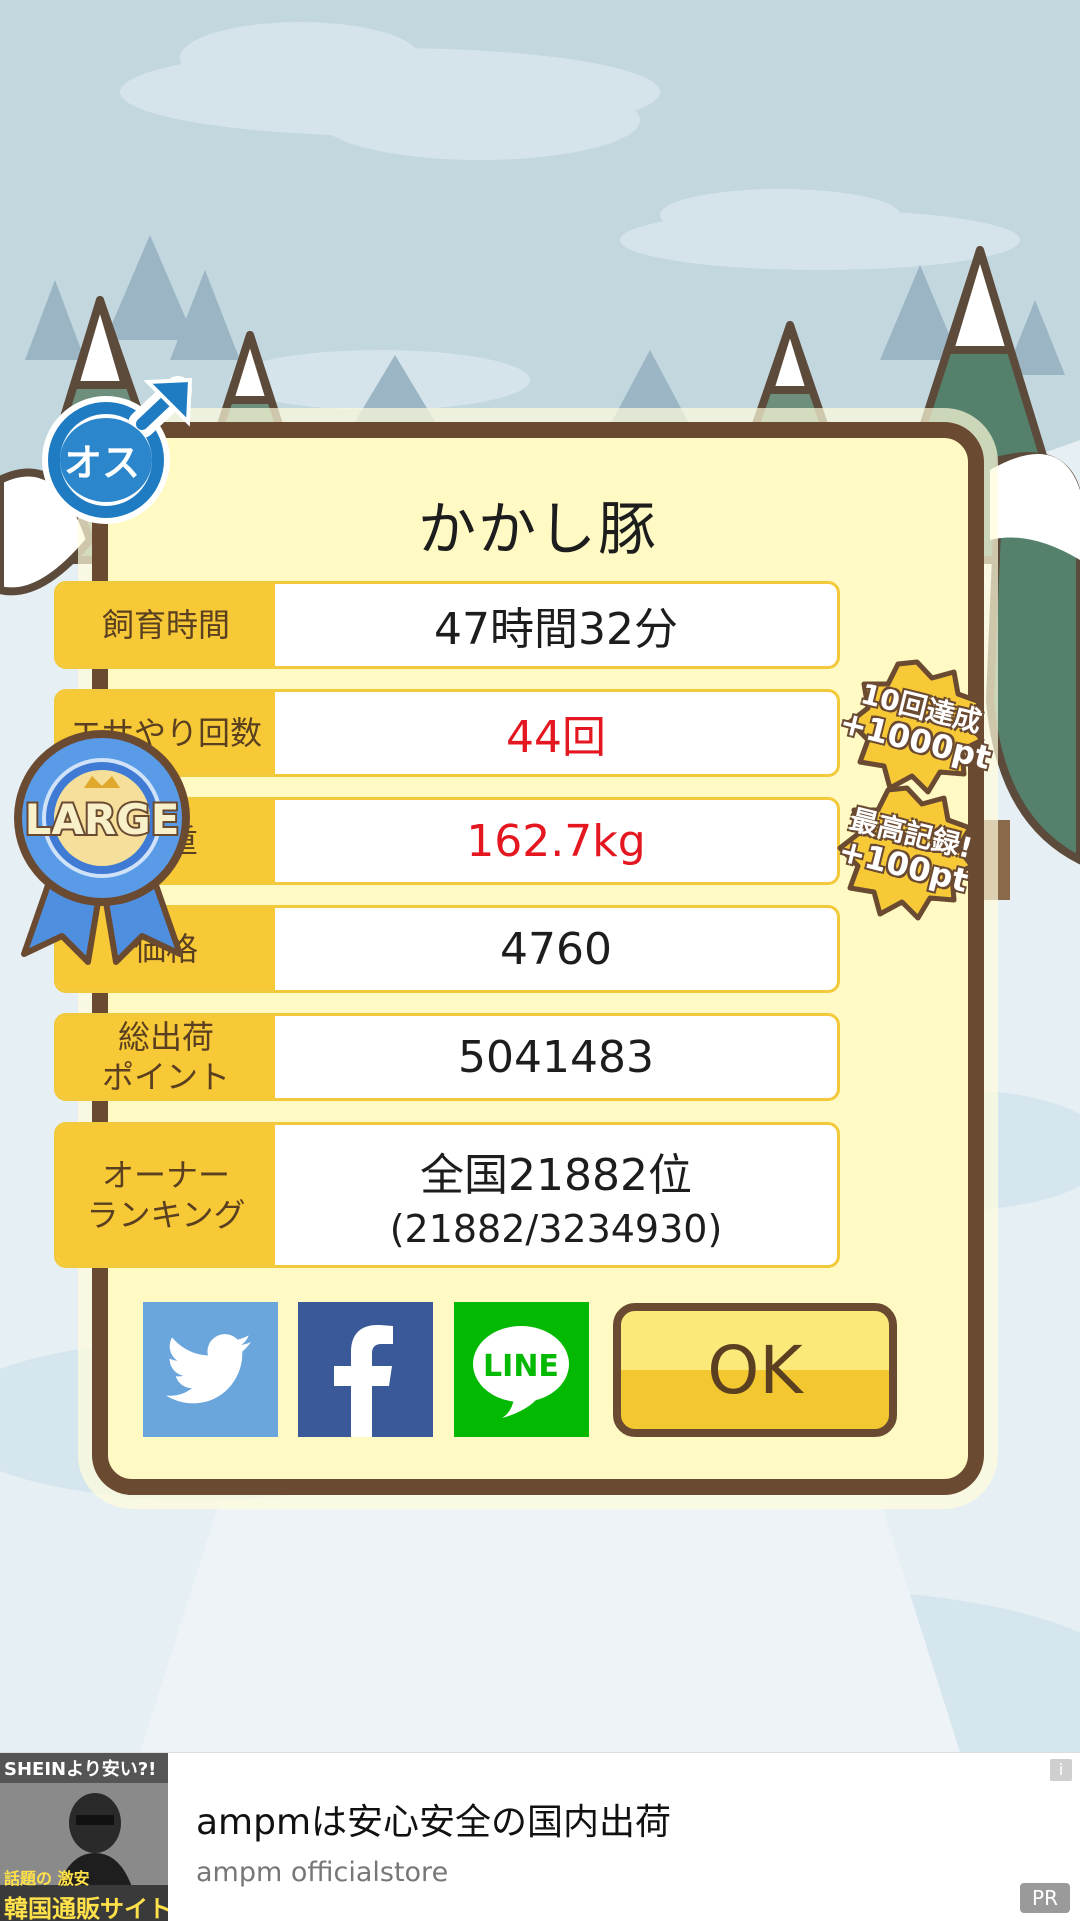 This screenshot has width=1080, height=1921. Describe the element at coordinates (521, 1366) in the screenshot. I see `line-label: LINE` at that location.